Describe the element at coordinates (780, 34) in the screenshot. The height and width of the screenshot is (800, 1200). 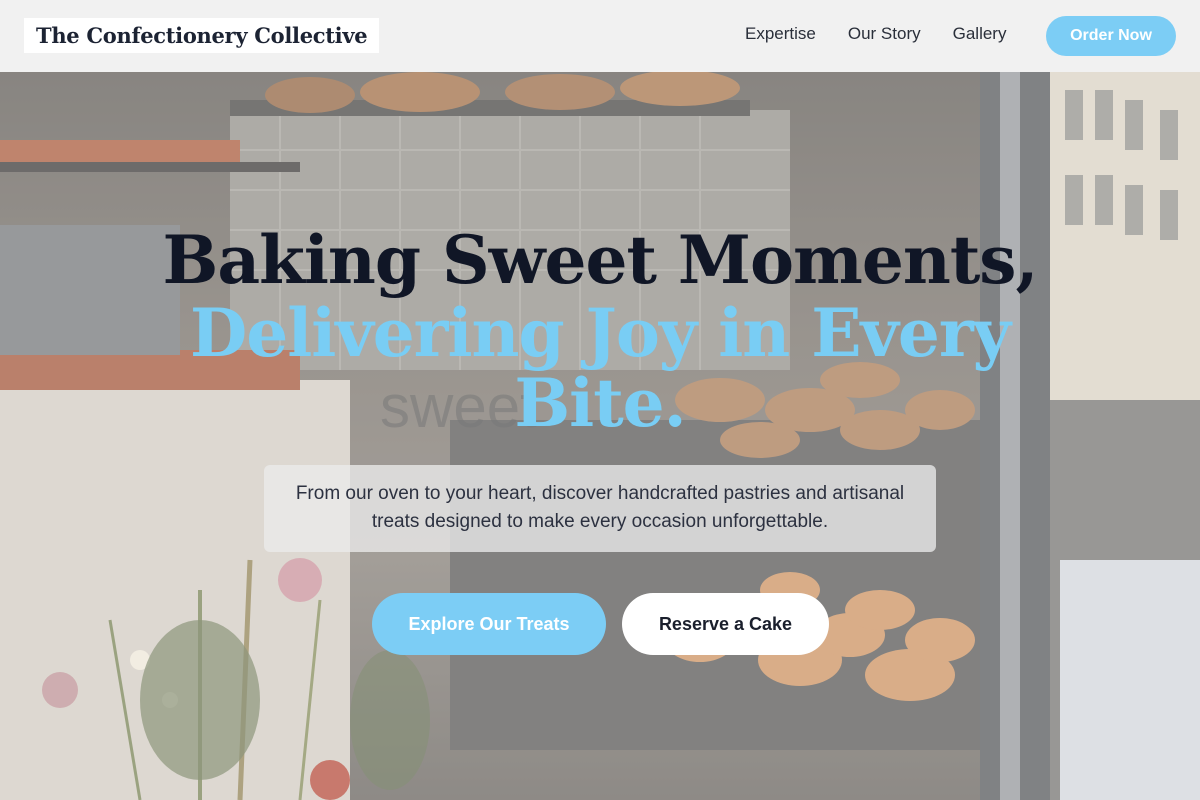
I see `nav-link-expertise: Expertise` at that location.